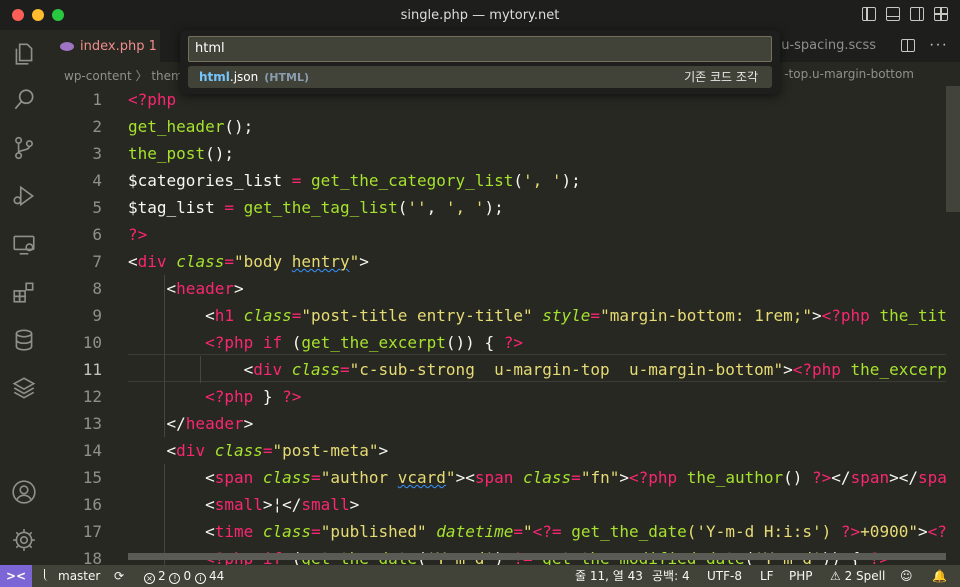 Image resolution: width=960 pixels, height=587 pixels. I want to click on database-icon, so click(24, 340).